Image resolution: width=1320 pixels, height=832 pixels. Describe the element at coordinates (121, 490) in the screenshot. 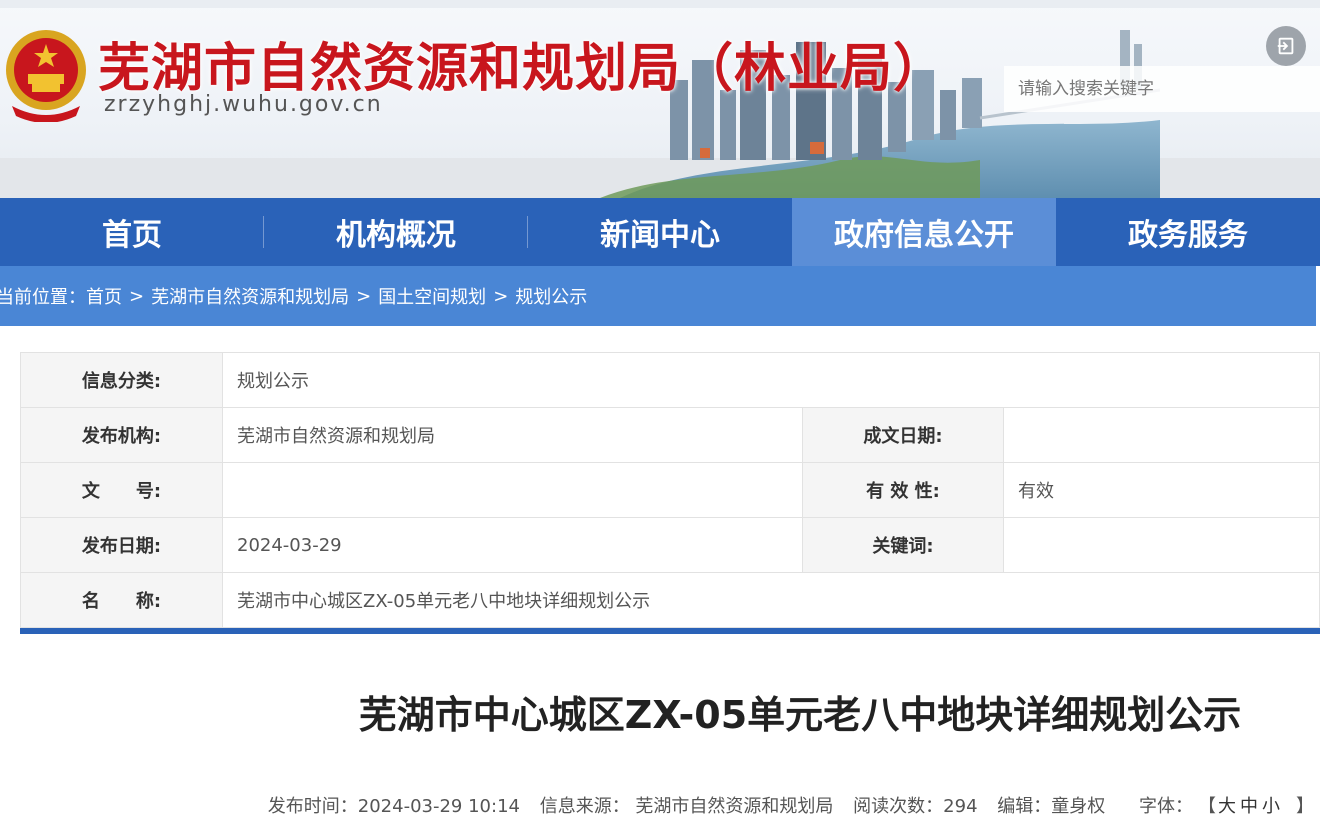

I see `doc-number-label: 文 号:` at that location.